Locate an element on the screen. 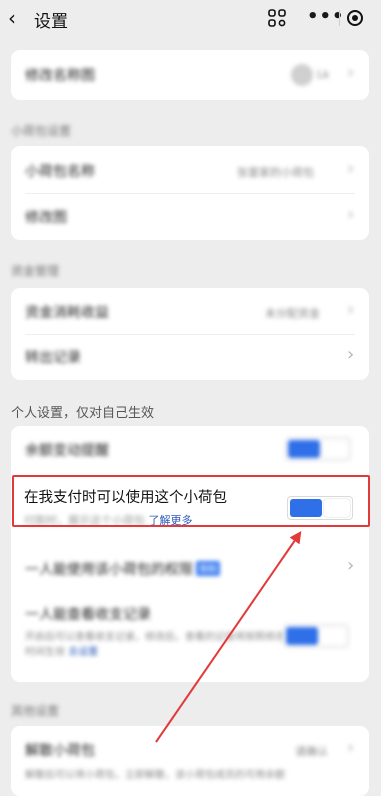  top-bar: ‹ 设置 ••• is located at coordinates (190, 18).